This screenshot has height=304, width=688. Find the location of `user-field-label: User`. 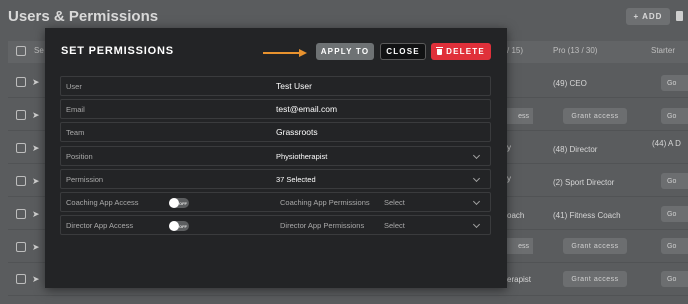

user-field-label: User is located at coordinates (74, 86).